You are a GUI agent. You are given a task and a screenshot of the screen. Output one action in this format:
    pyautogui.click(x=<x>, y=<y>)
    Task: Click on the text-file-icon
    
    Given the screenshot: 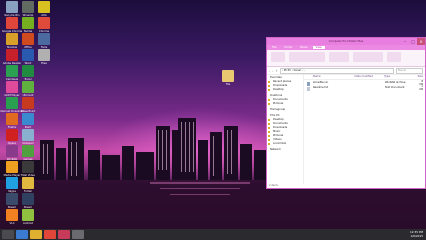 What is the action you would take?
    pyautogui.click(x=308, y=88)
    